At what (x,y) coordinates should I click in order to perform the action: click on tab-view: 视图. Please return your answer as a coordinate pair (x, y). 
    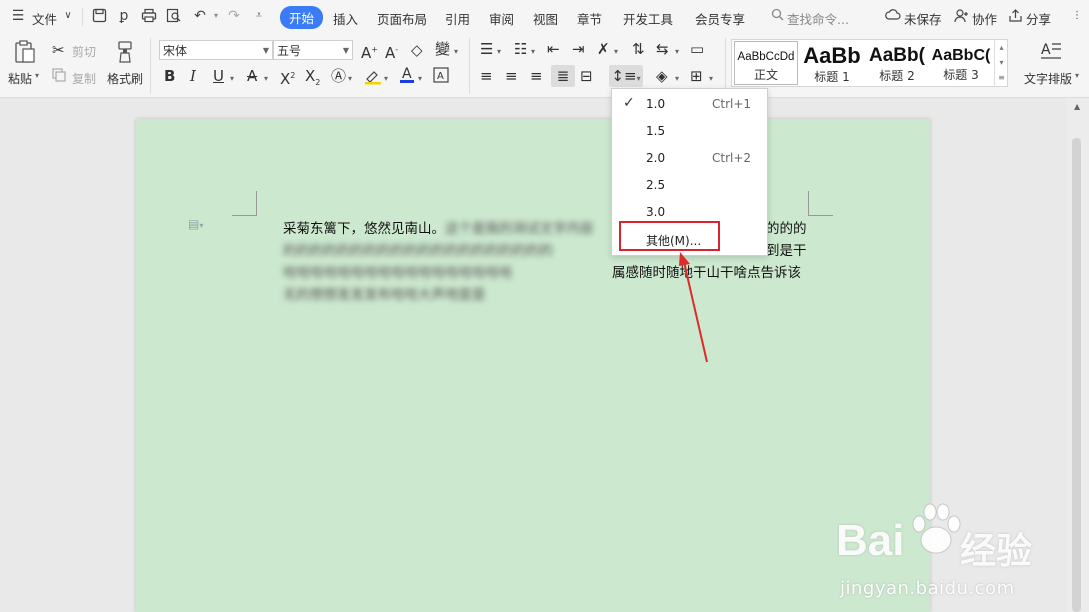
    Looking at the image, I should click on (545, 18).